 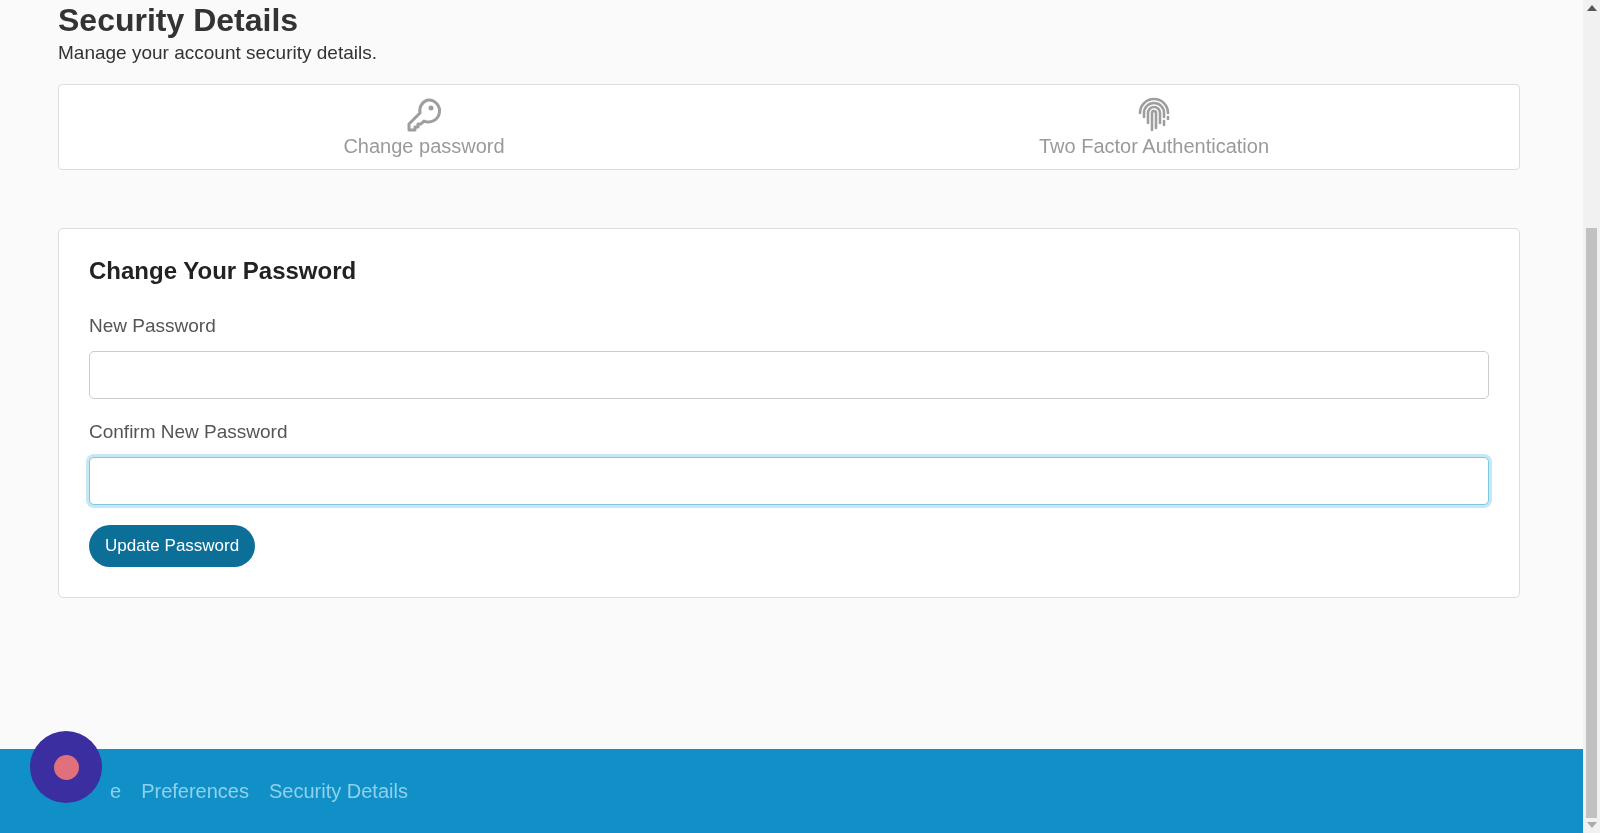 I want to click on card-title: Change Your Password, so click(x=223, y=271).